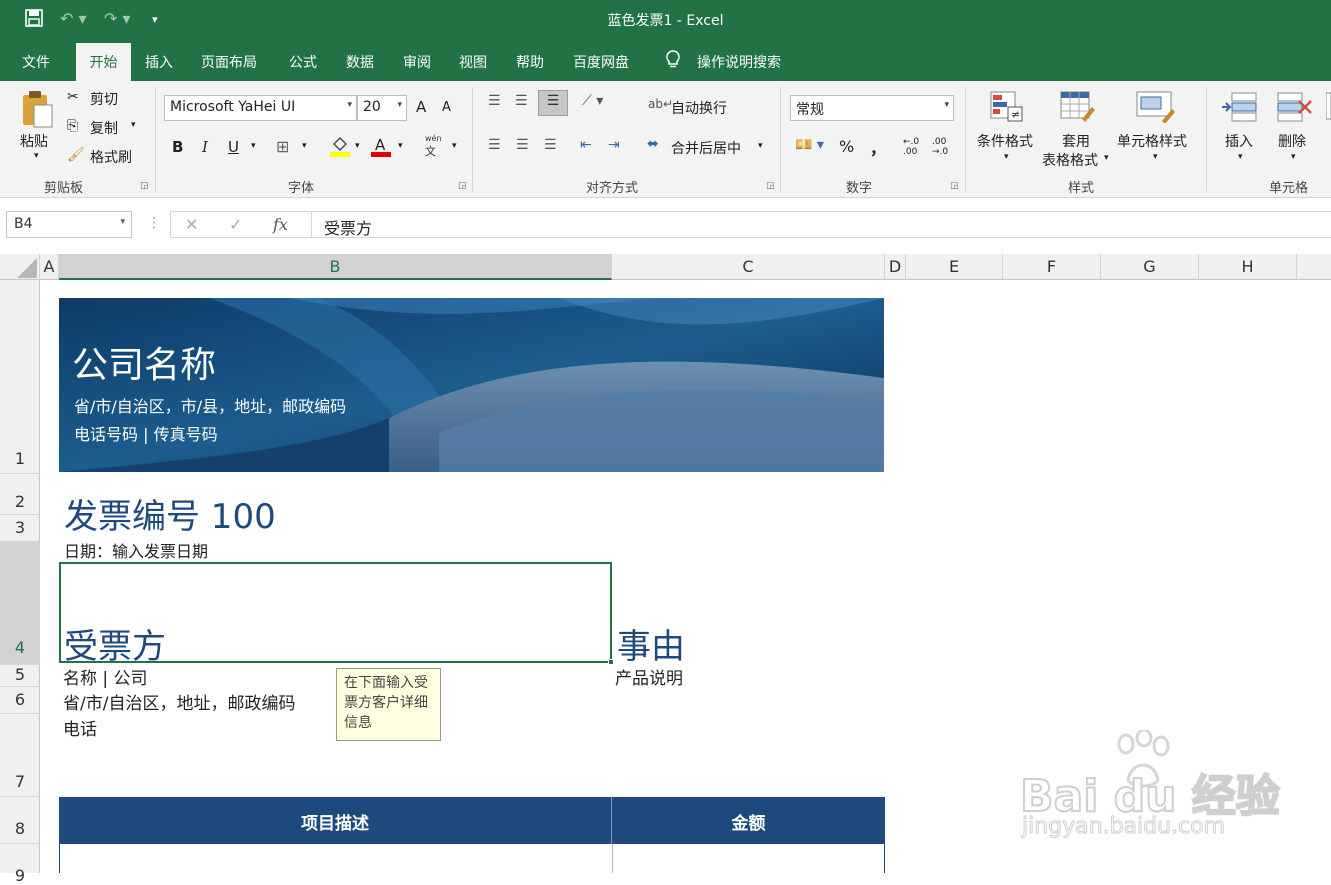 The image size is (1331, 885). What do you see at coordinates (177, 147) in the screenshot?
I see `bold-button: B` at bounding box center [177, 147].